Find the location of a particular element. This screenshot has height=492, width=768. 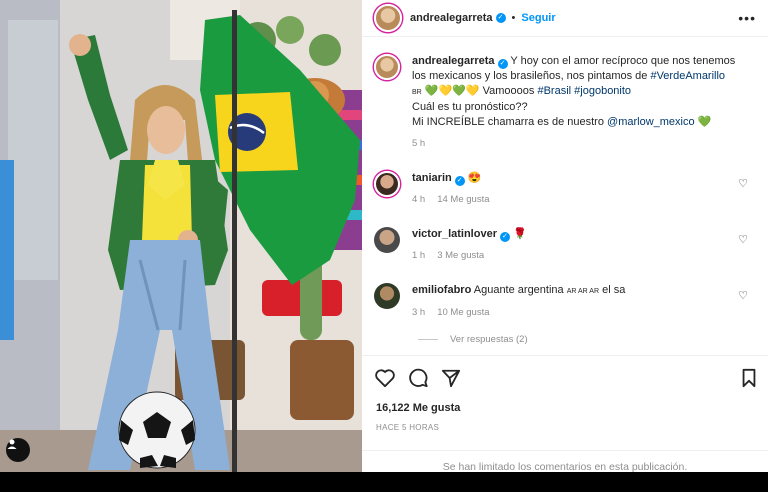

comment-meta: 4 h 14 Me gusta is located at coordinates (577, 199).